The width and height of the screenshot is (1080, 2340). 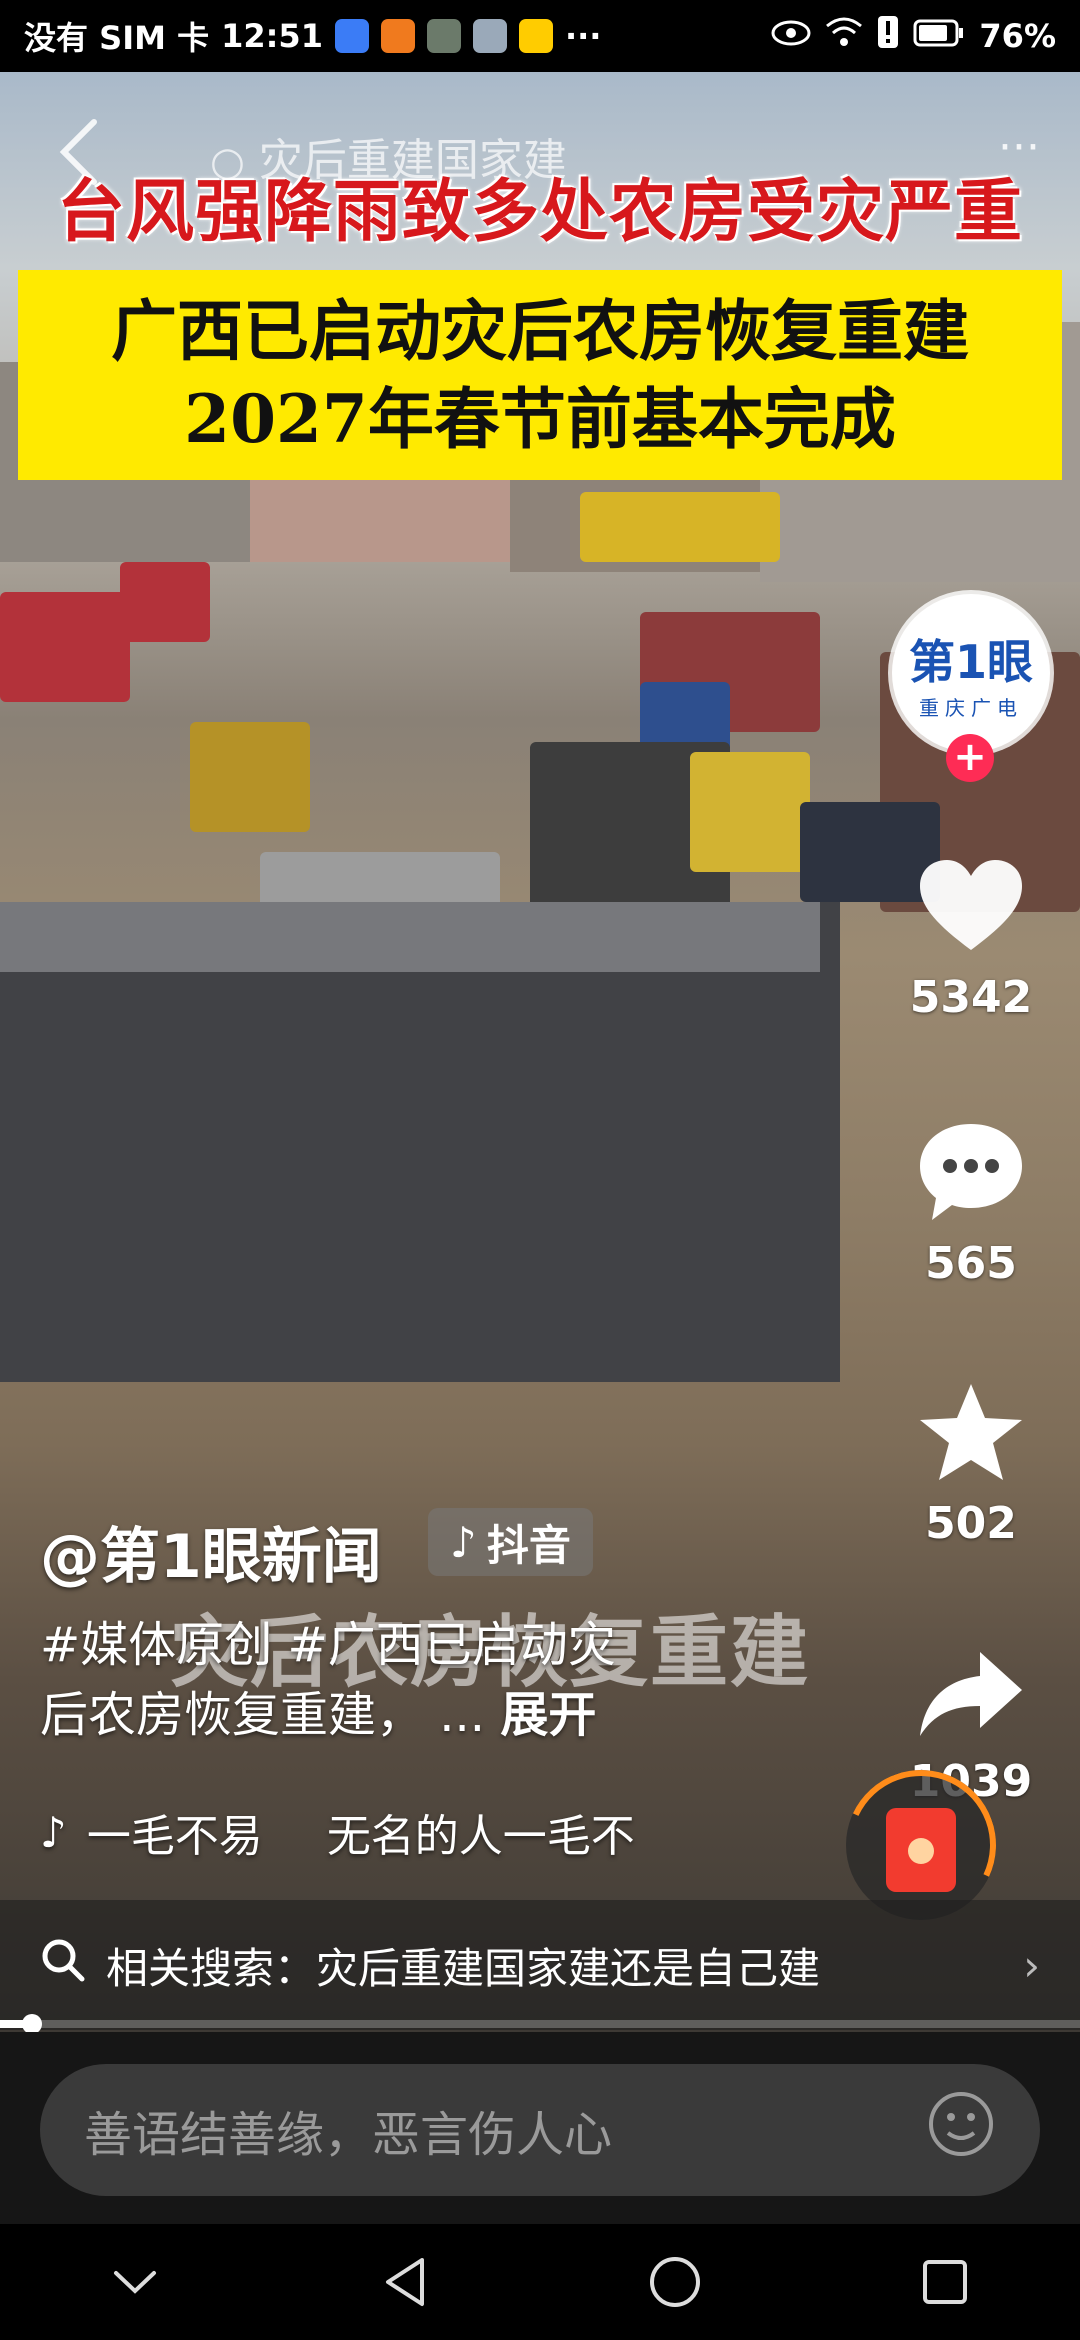 What do you see at coordinates (971, 1176) in the screenshot?
I see `comment-bubble-icon` at bounding box center [971, 1176].